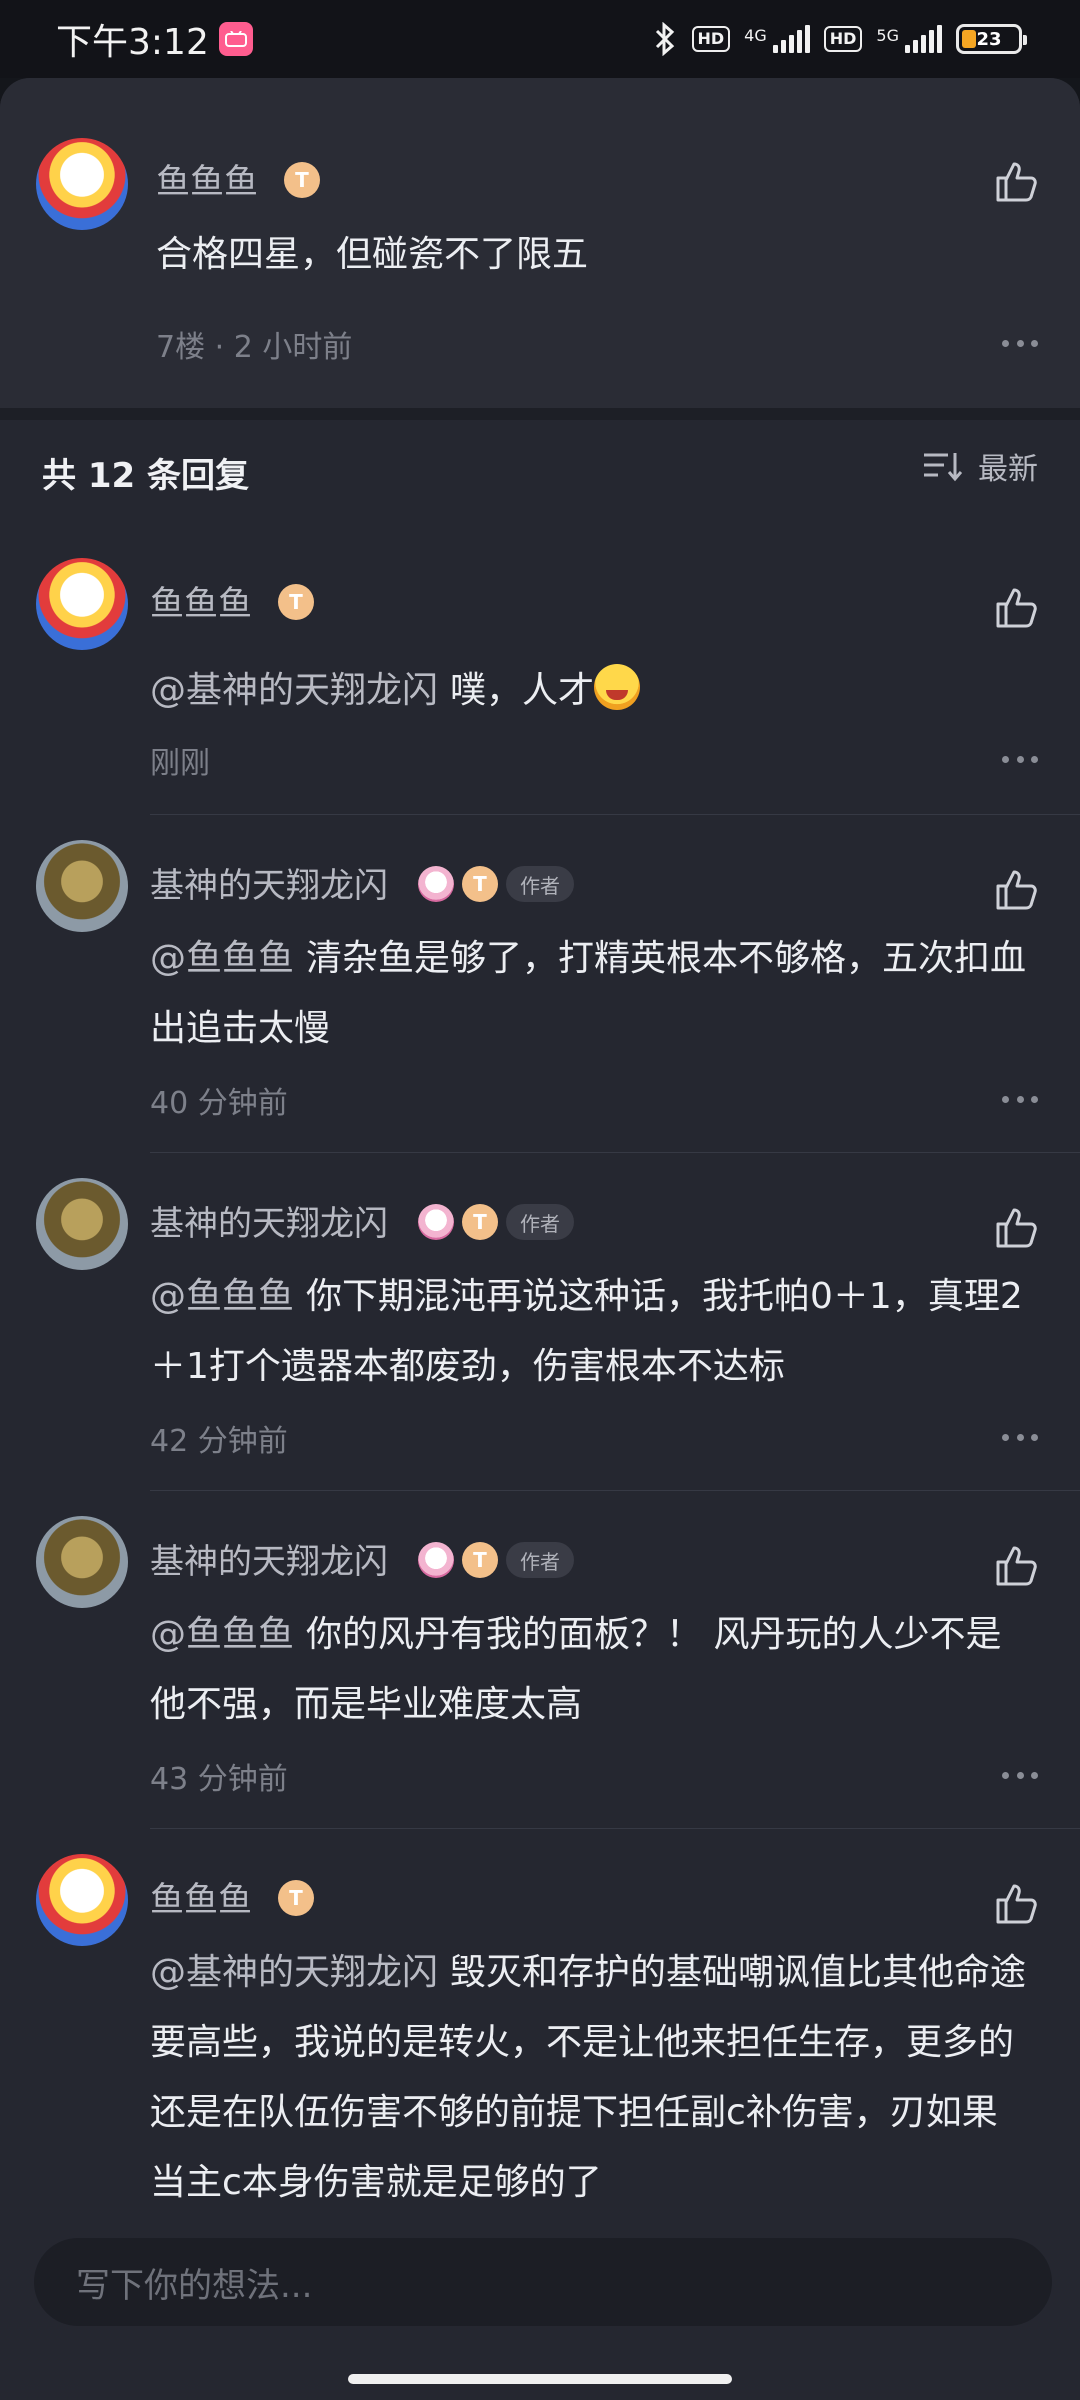 Image resolution: width=1080 pixels, height=2400 pixels. What do you see at coordinates (219, 1779) in the screenshot?
I see `comment-meta: 43 分钟前` at bounding box center [219, 1779].